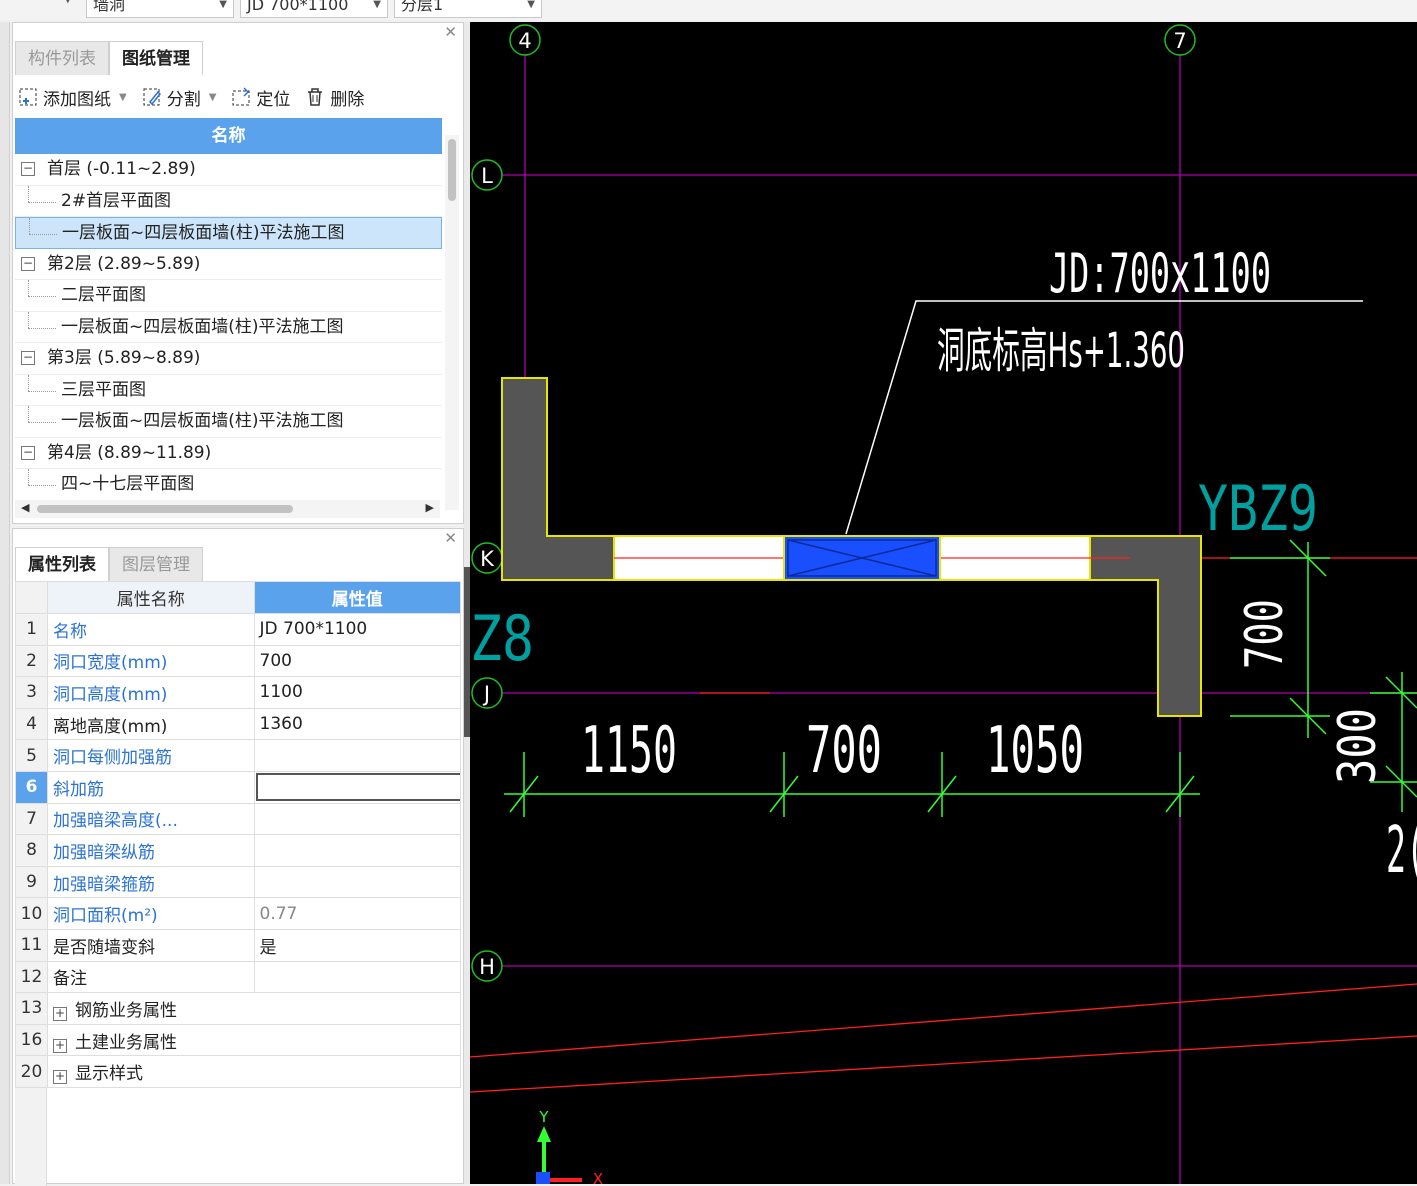 The image size is (1417, 1186). Describe the element at coordinates (273, 99) in the screenshot. I see `locate-label: 定位` at that location.